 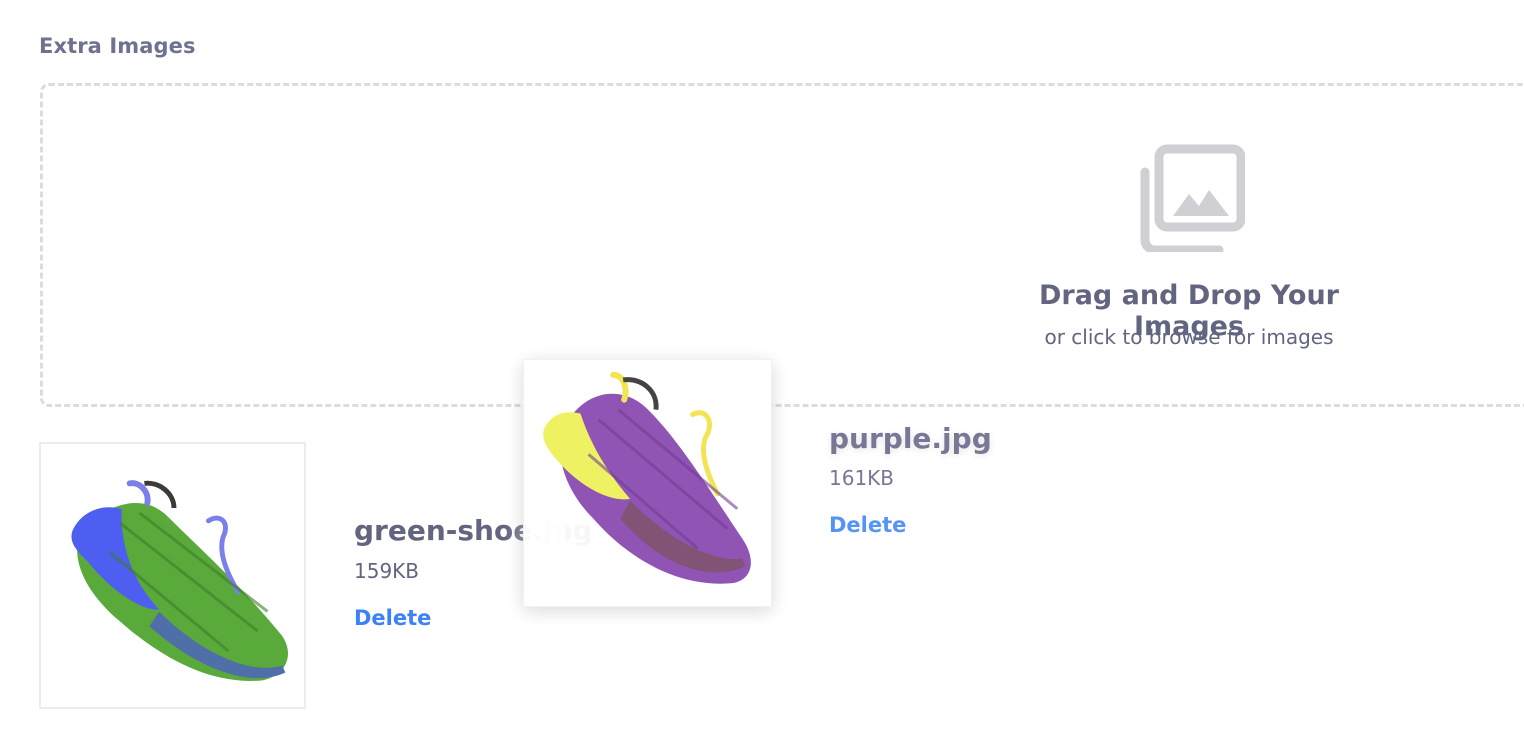 What do you see at coordinates (117, 46) in the screenshot?
I see `section-title: Extra Images` at bounding box center [117, 46].